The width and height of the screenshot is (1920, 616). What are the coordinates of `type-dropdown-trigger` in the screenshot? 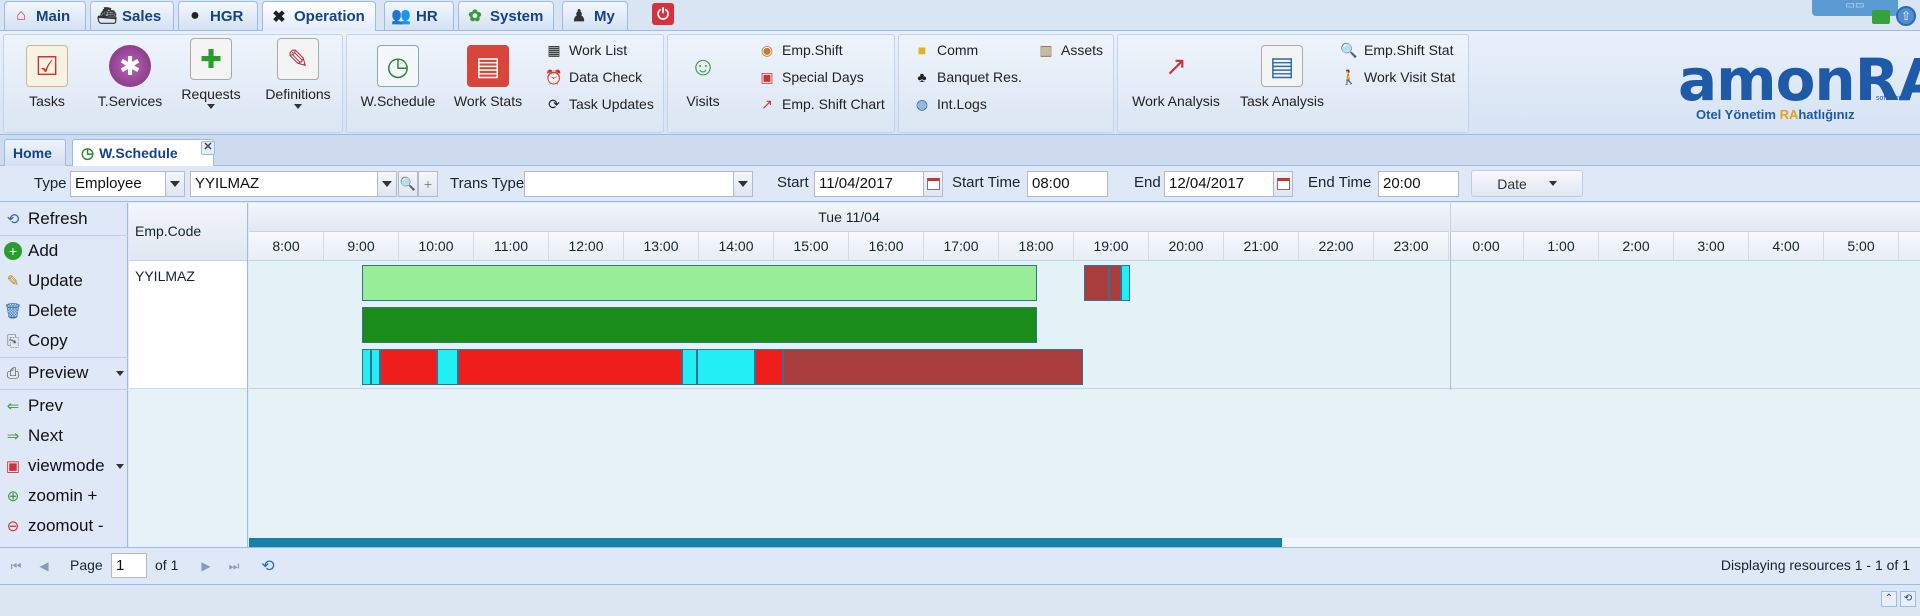 It's located at (175, 184).